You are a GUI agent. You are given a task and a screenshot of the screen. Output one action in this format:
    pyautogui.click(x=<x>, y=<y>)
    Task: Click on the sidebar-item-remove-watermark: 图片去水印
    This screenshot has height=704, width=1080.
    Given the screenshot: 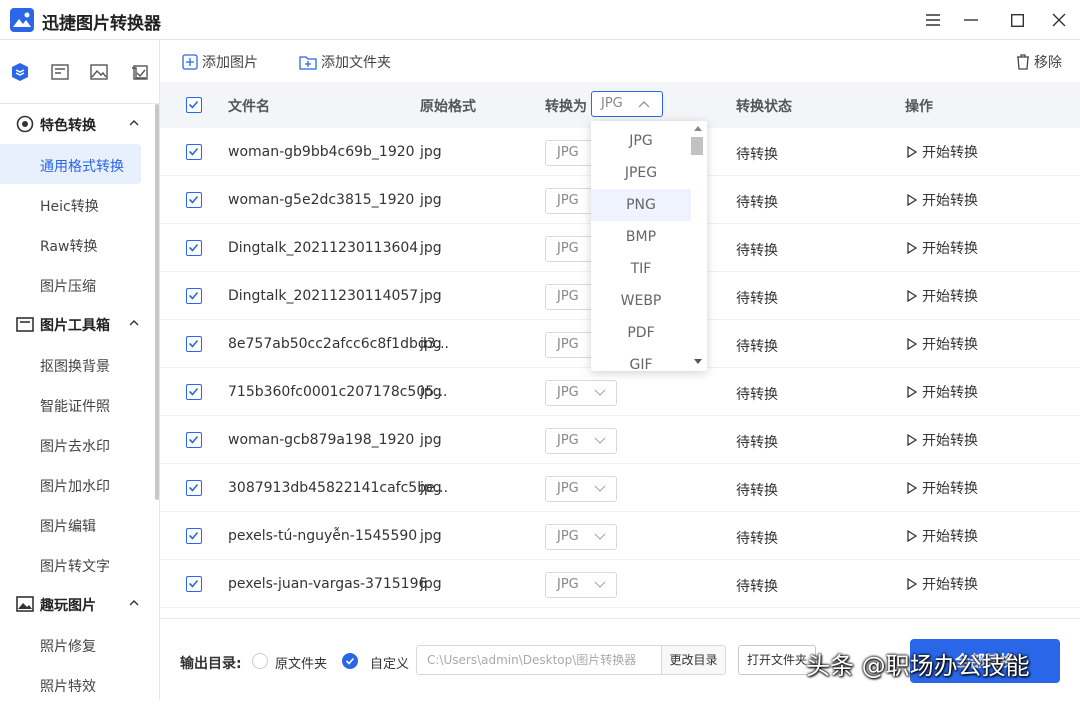 What is the action you would take?
    pyautogui.click(x=70, y=444)
    